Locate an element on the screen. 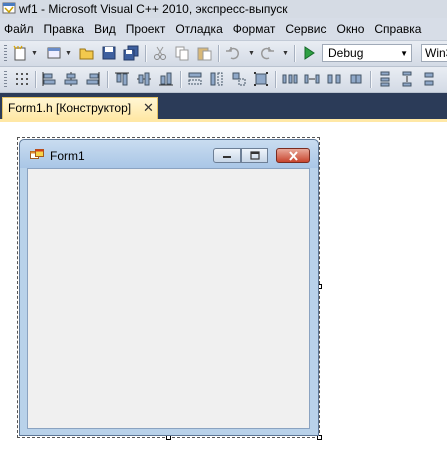 Image resolution: width=447 pixels, height=463 pixels. vertical-spacing-icon is located at coordinates (385, 79).